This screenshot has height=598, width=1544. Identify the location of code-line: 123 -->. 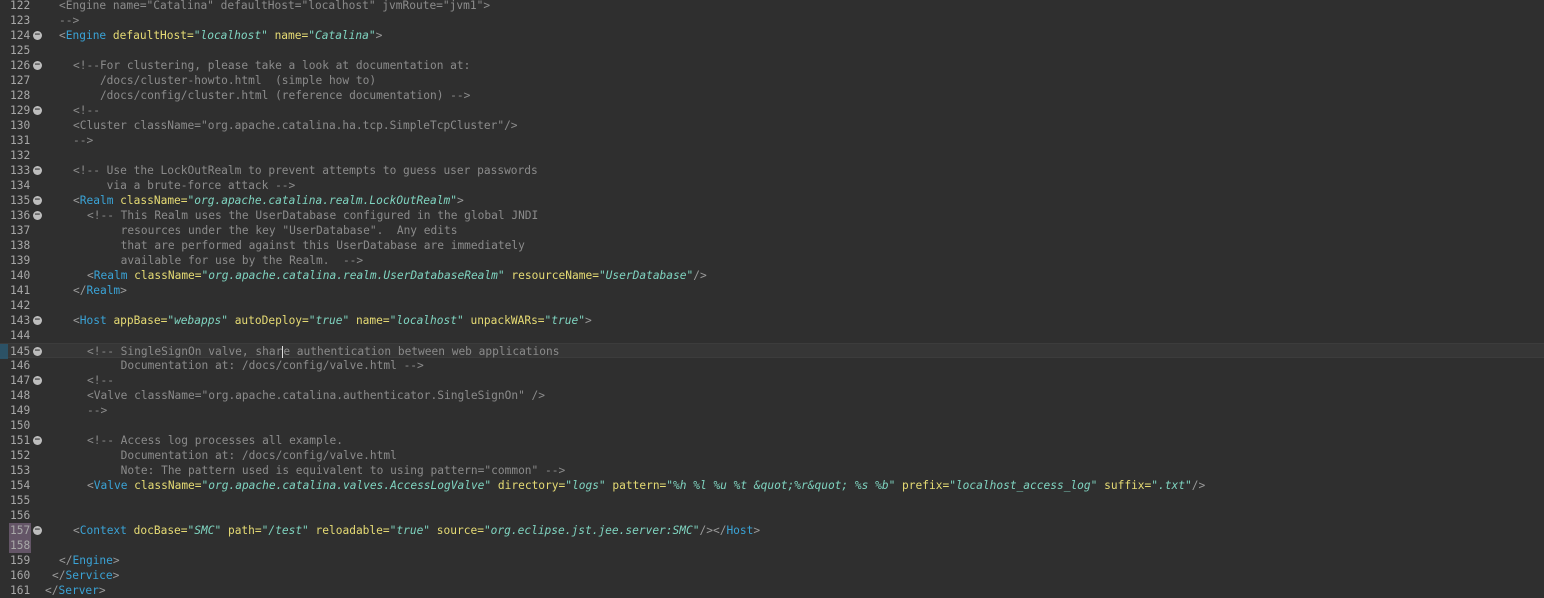
(772, 20).